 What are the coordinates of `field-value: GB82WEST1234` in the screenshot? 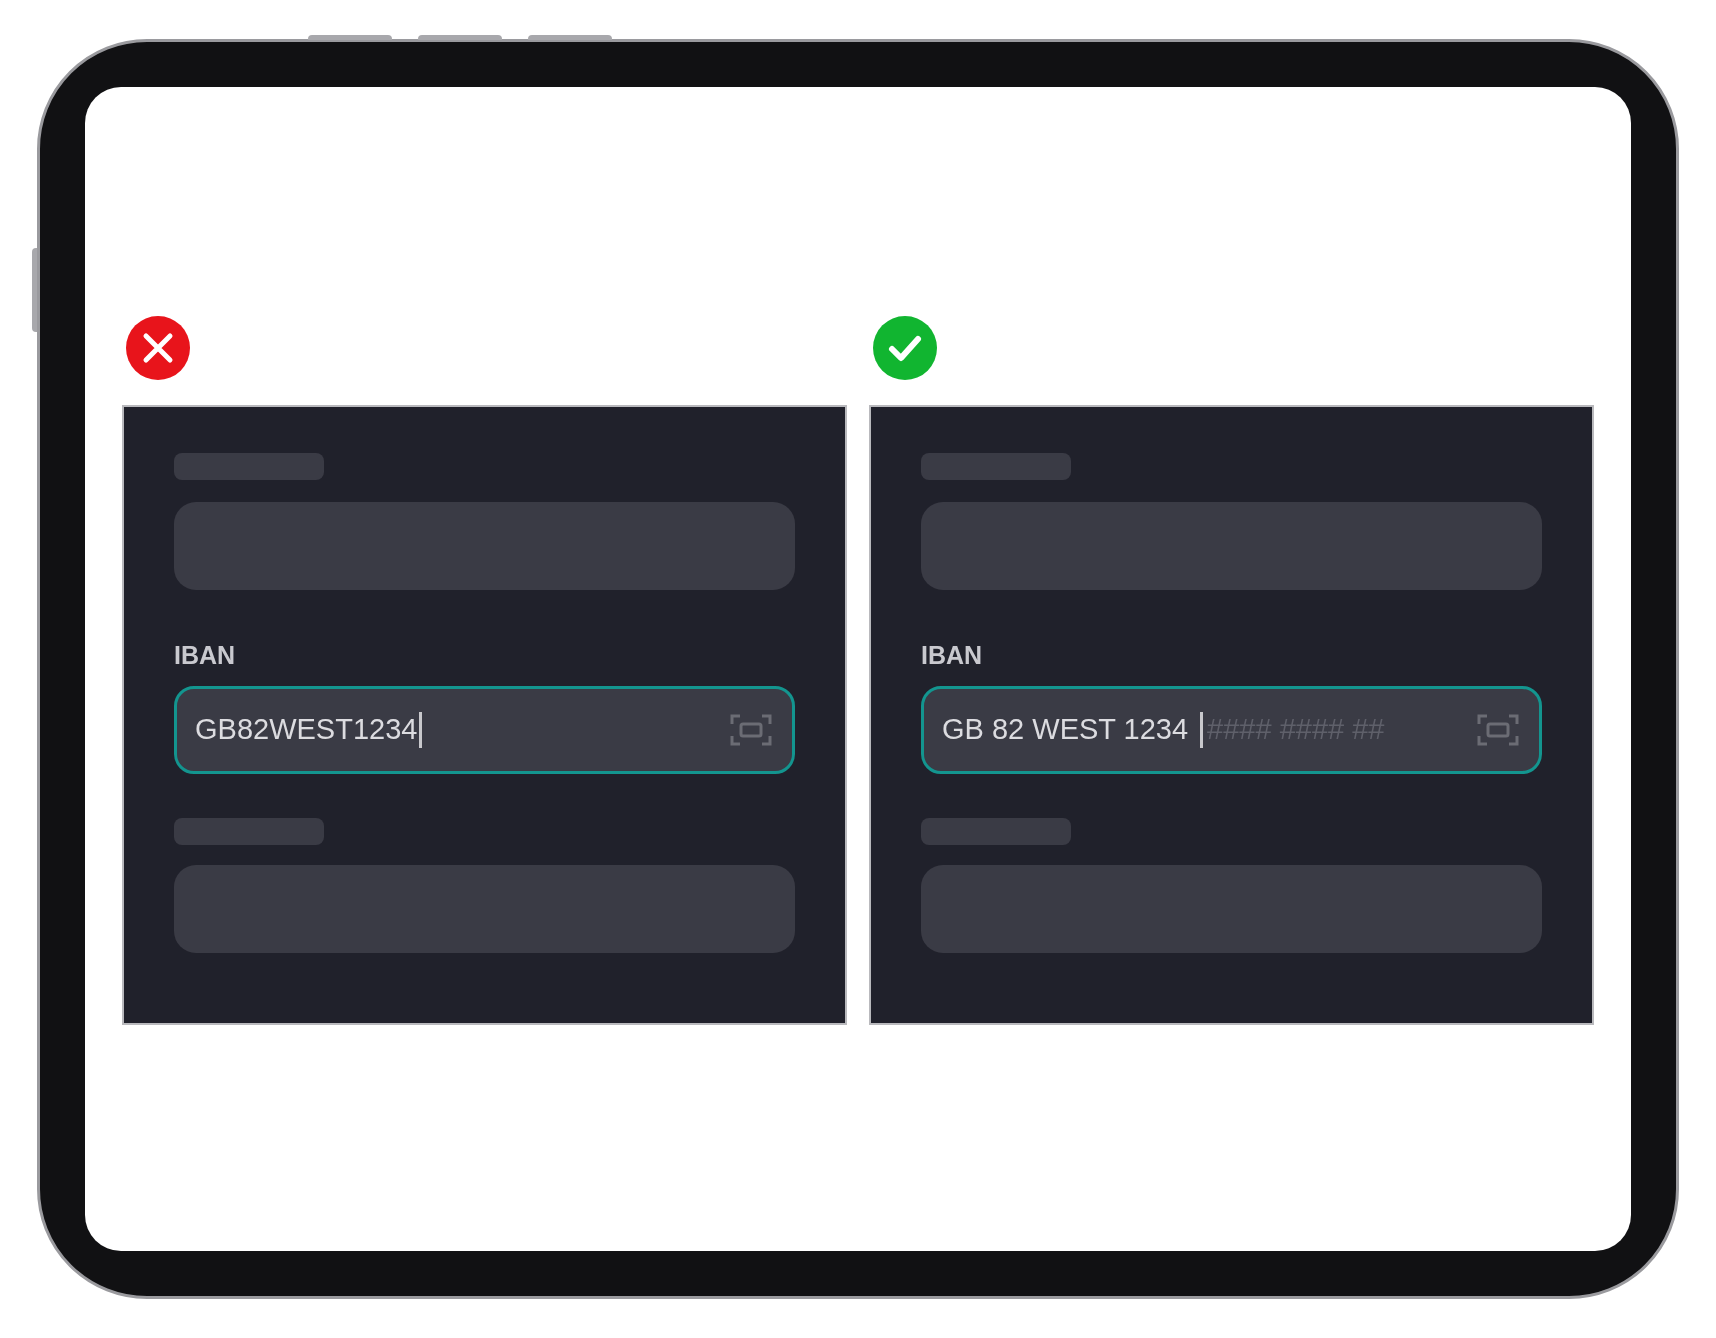 It's located at (306, 730).